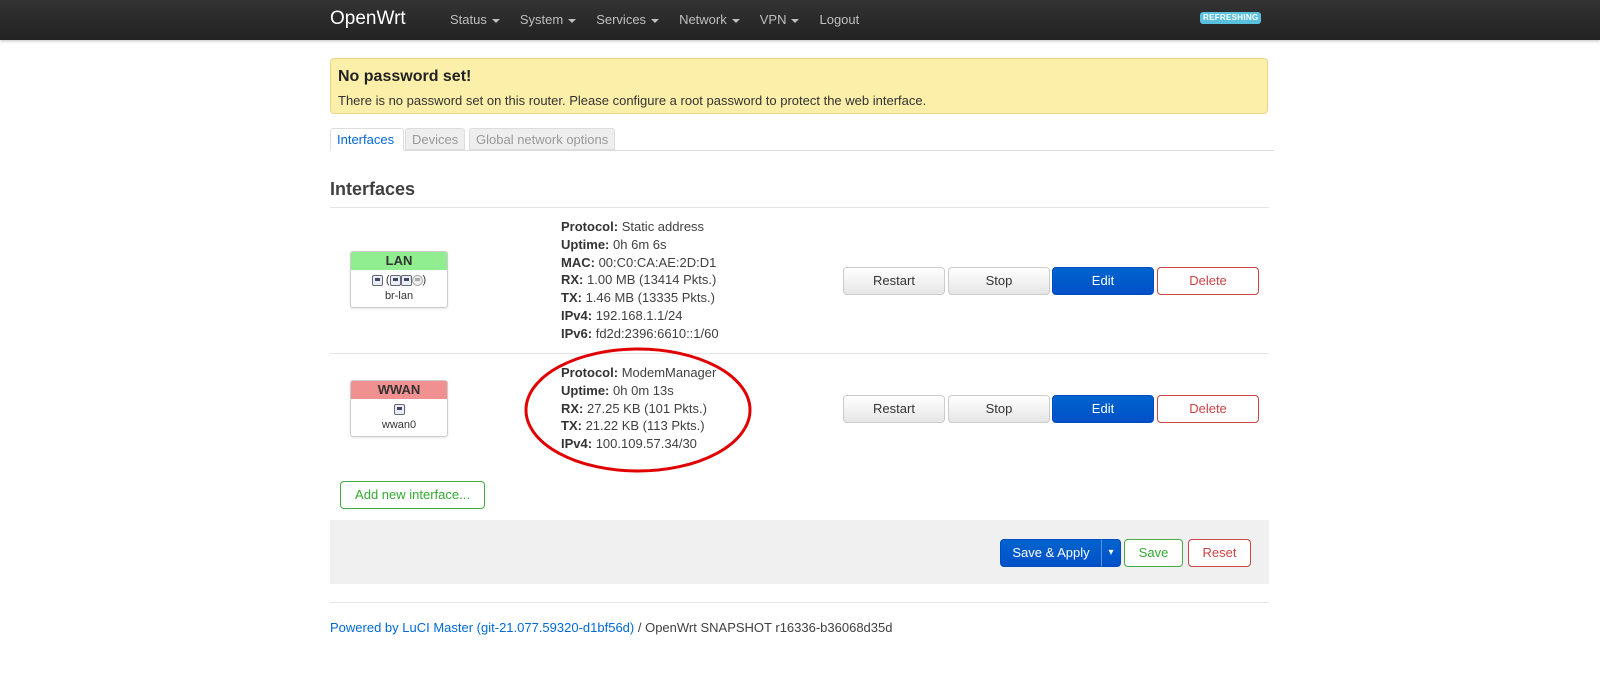 The image size is (1600, 673). What do you see at coordinates (387, 280) in the screenshot?
I see `paren-open: (` at bounding box center [387, 280].